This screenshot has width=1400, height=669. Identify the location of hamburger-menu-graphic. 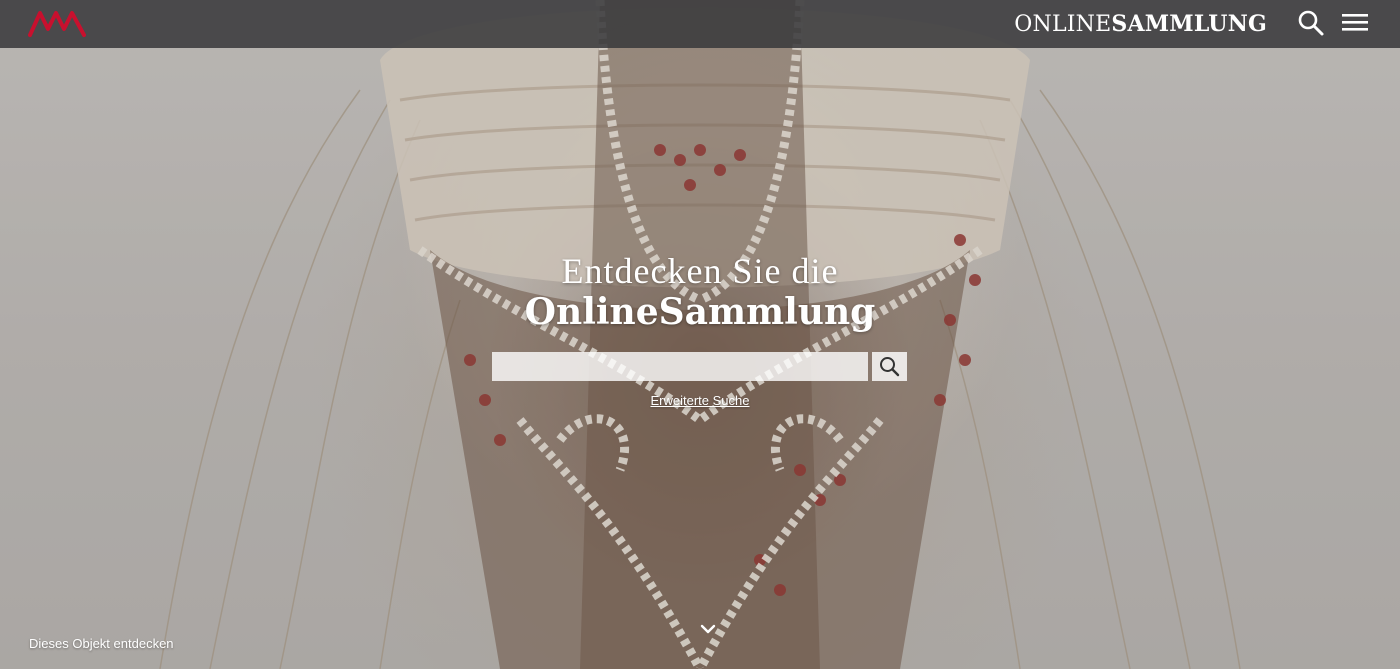
(1355, 22).